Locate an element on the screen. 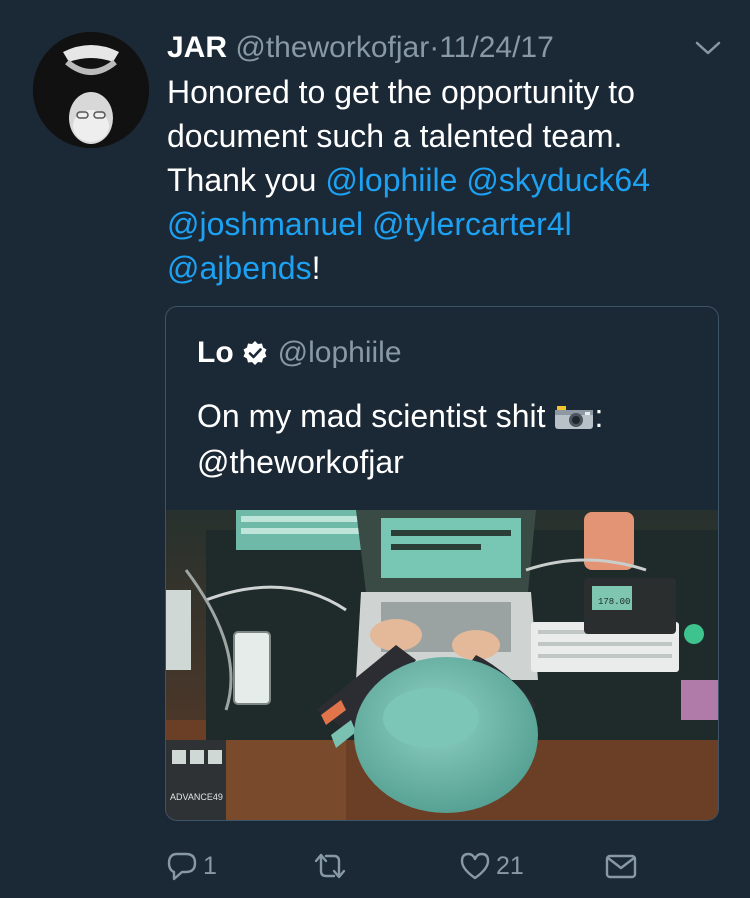  quoted-mention: @theworkofjar is located at coordinates (300, 462).